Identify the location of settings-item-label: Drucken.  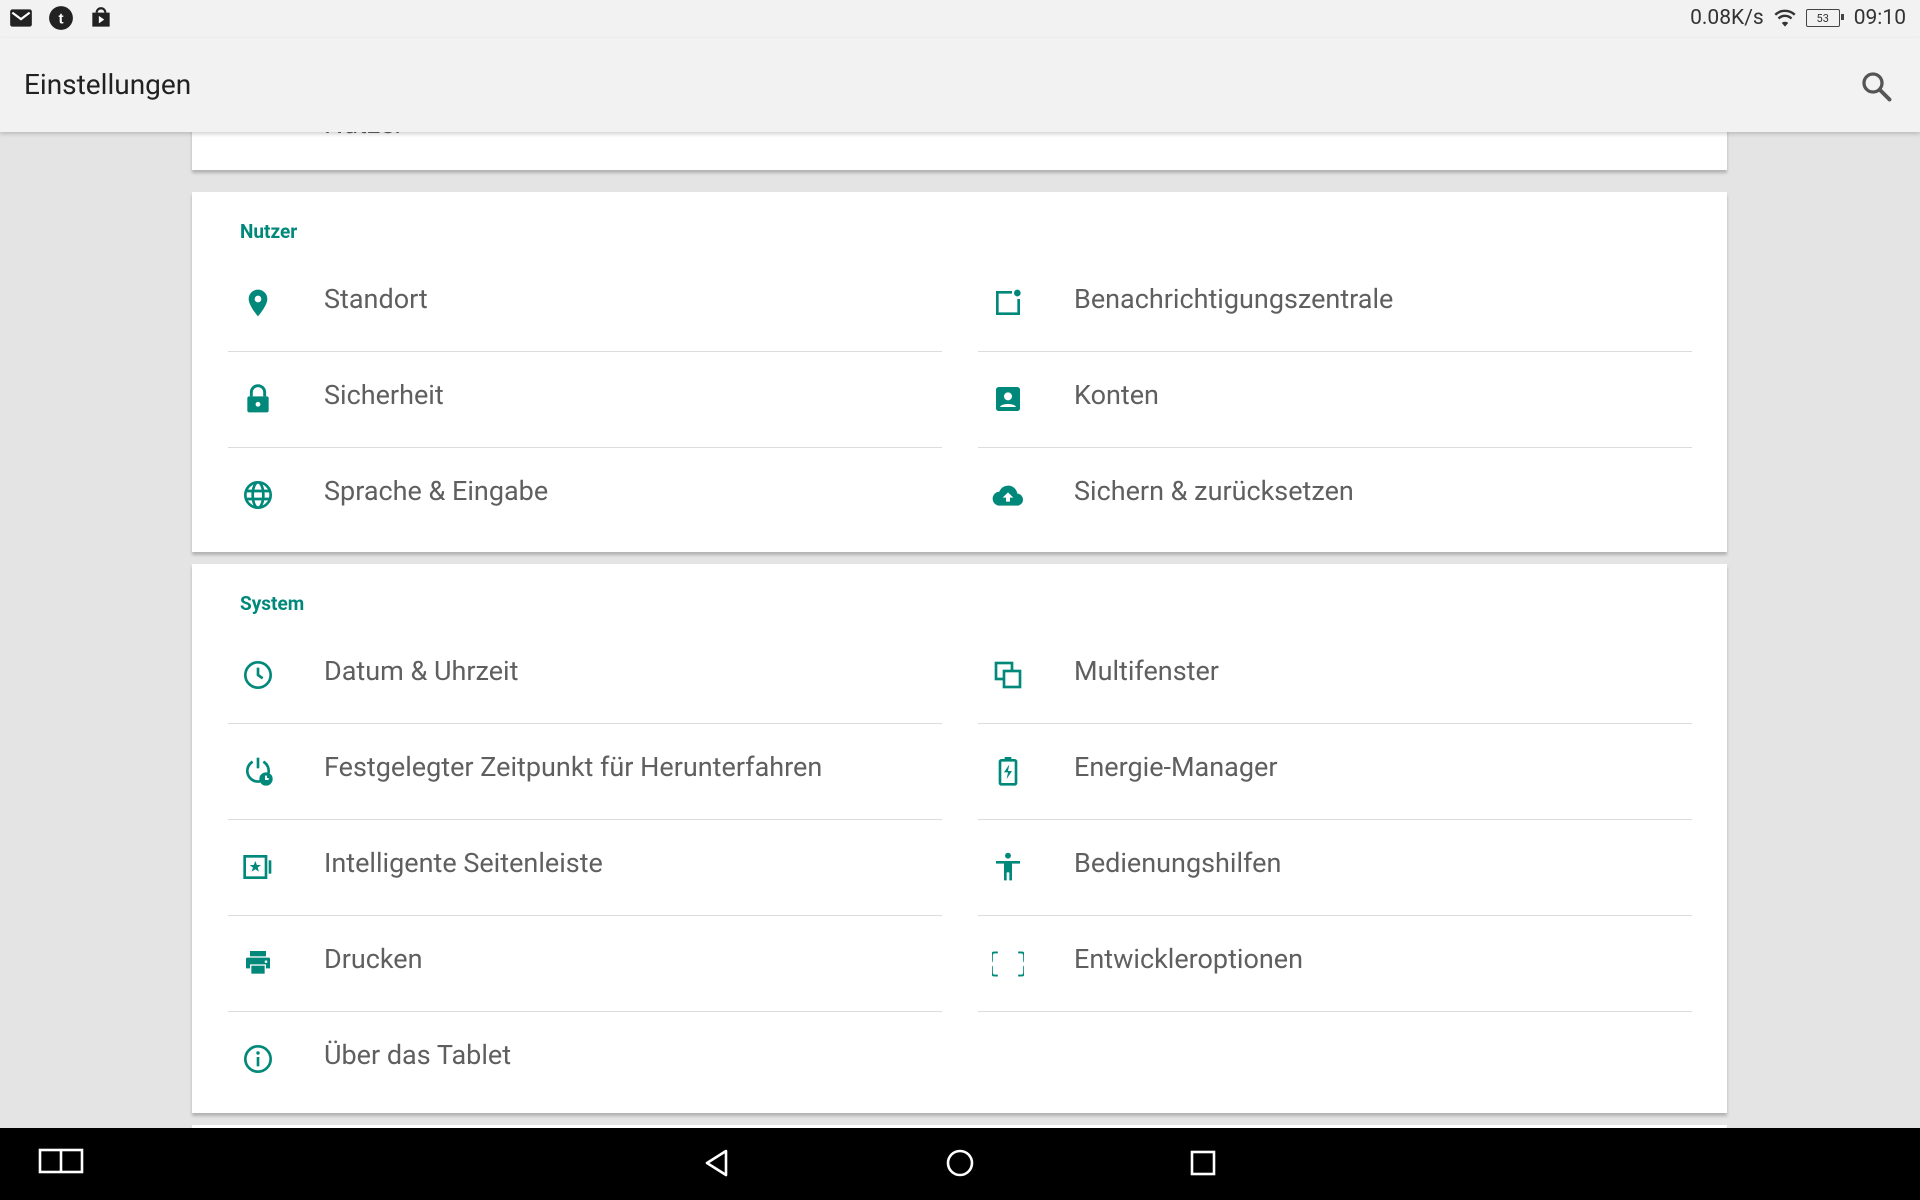
(373, 959).